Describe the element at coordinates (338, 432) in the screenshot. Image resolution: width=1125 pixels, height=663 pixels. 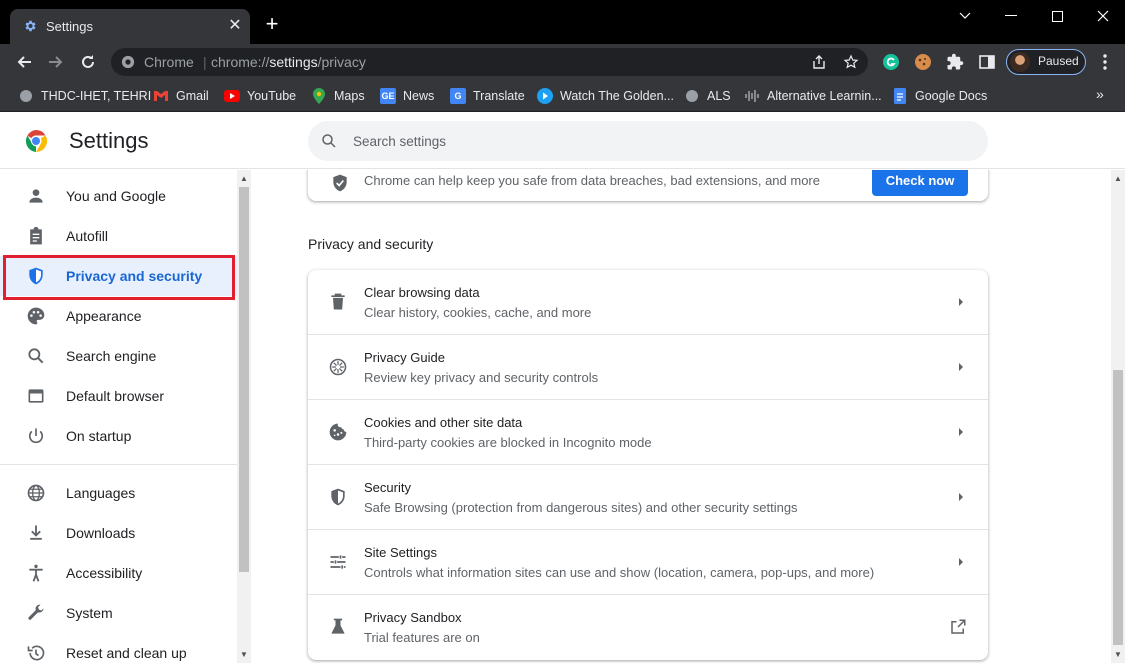
I see `cookie-icon` at that location.